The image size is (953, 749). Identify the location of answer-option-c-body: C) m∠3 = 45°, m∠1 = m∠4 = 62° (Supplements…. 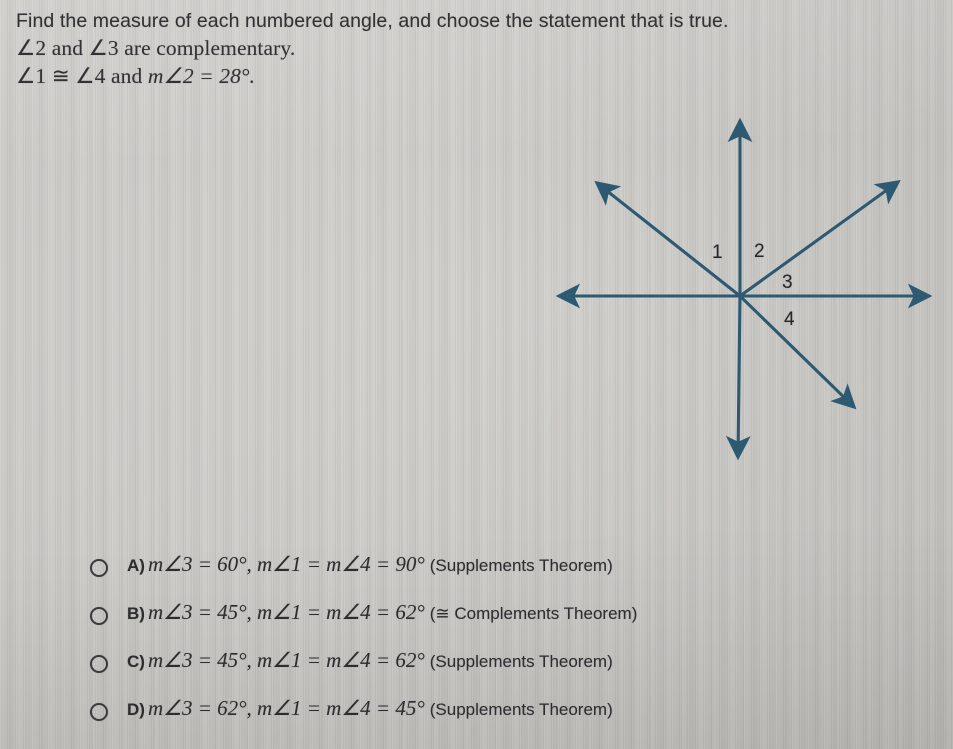
(370, 660).